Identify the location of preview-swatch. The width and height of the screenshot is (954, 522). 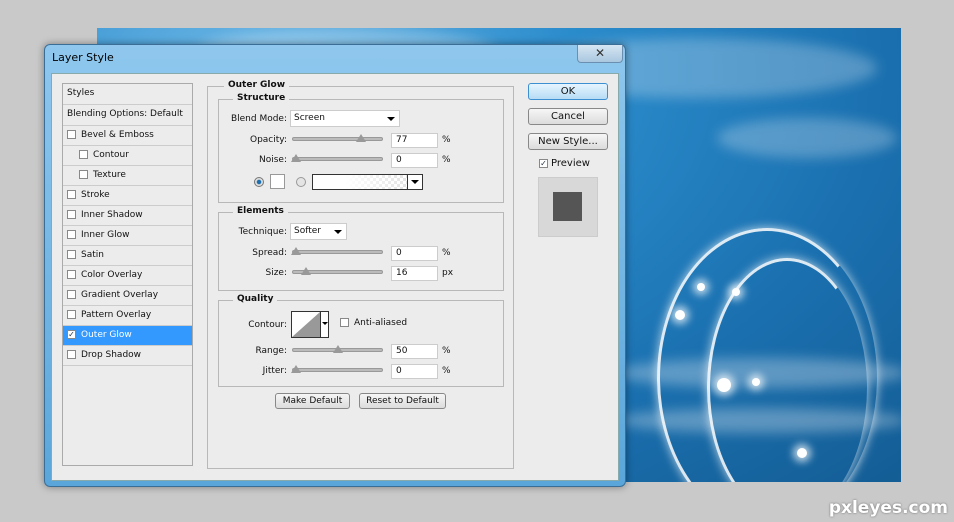
(567, 206).